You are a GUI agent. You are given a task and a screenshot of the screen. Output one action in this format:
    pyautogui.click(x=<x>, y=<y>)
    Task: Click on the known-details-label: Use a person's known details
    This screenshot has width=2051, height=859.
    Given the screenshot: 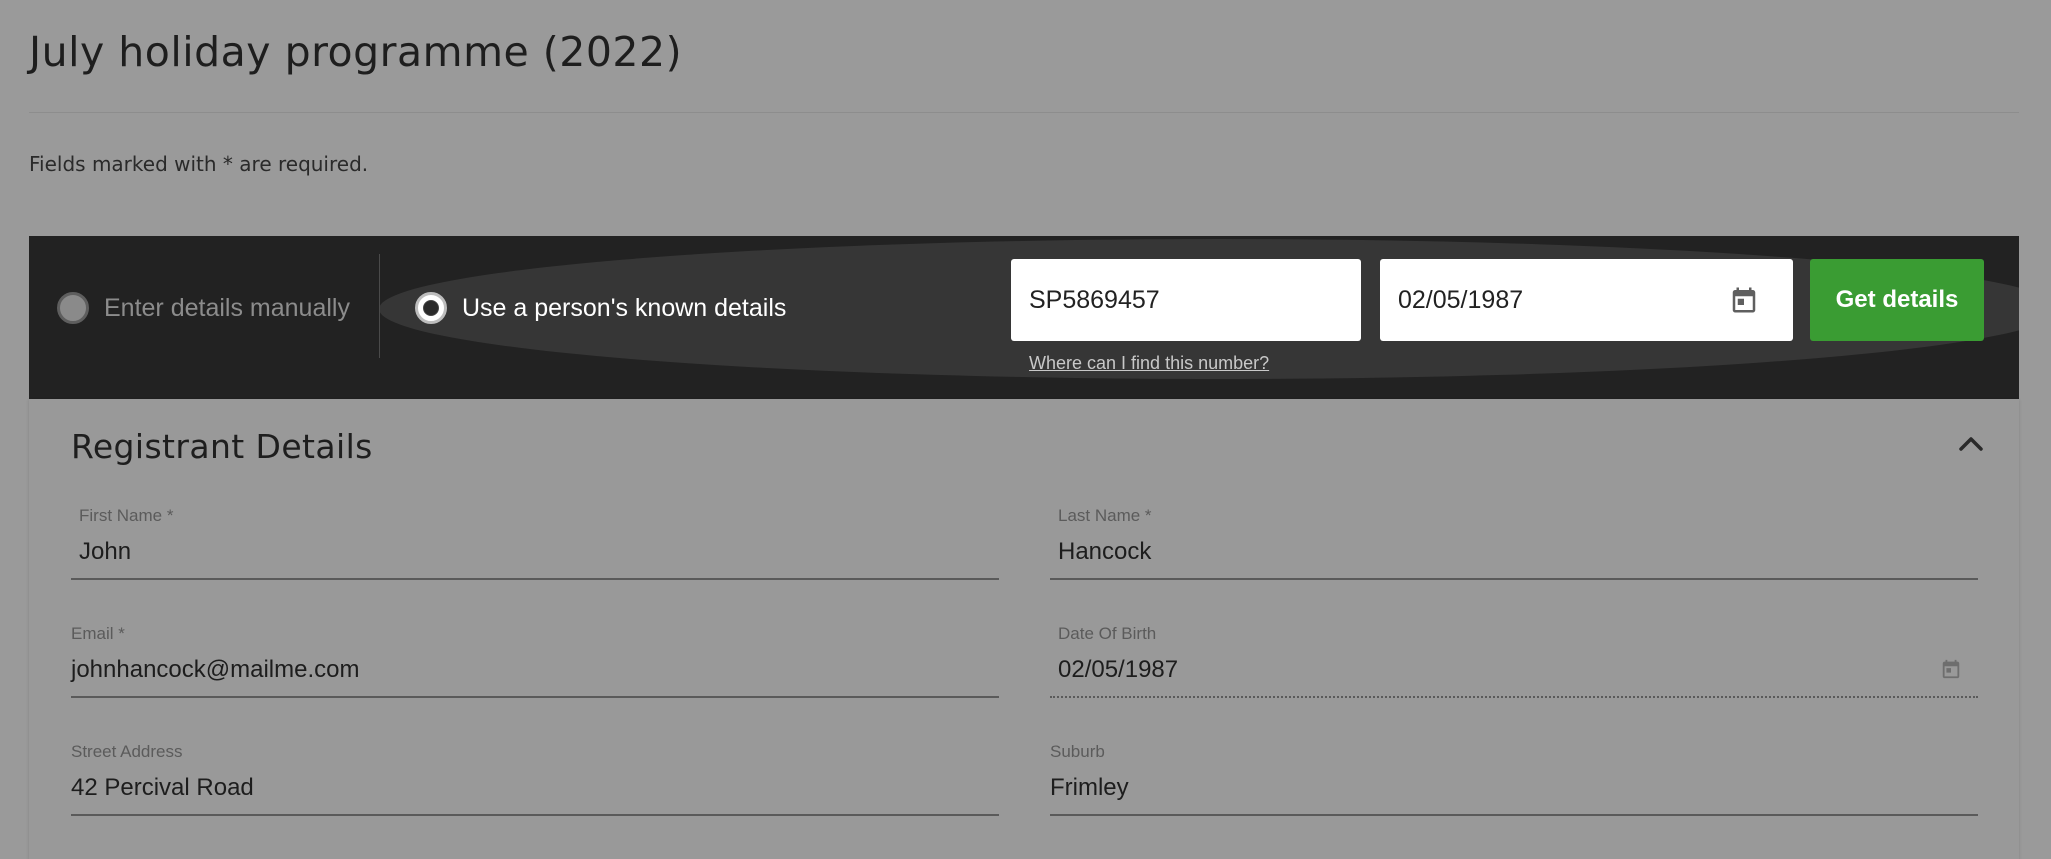 What is the action you would take?
    pyautogui.click(x=624, y=308)
    